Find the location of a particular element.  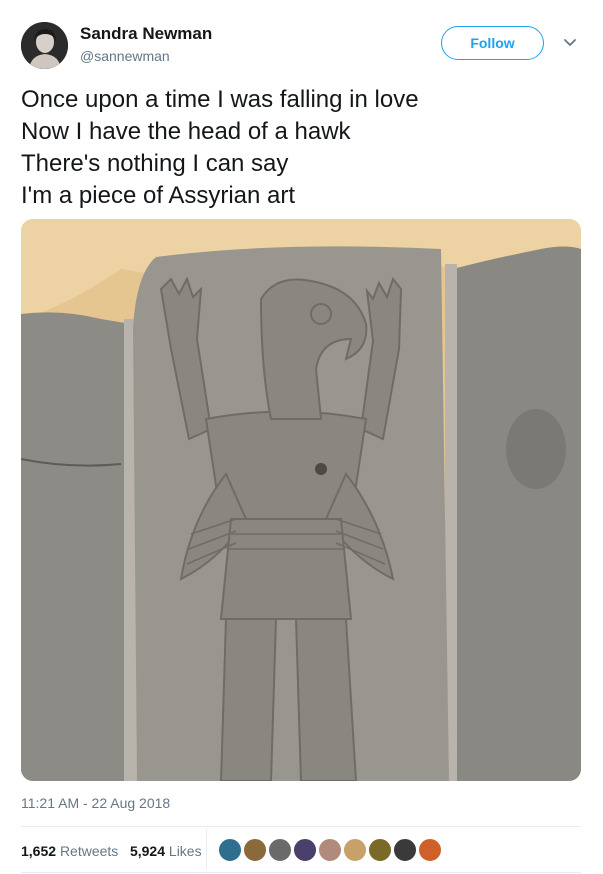

likes-count: 5,924 is located at coordinates (147, 851).